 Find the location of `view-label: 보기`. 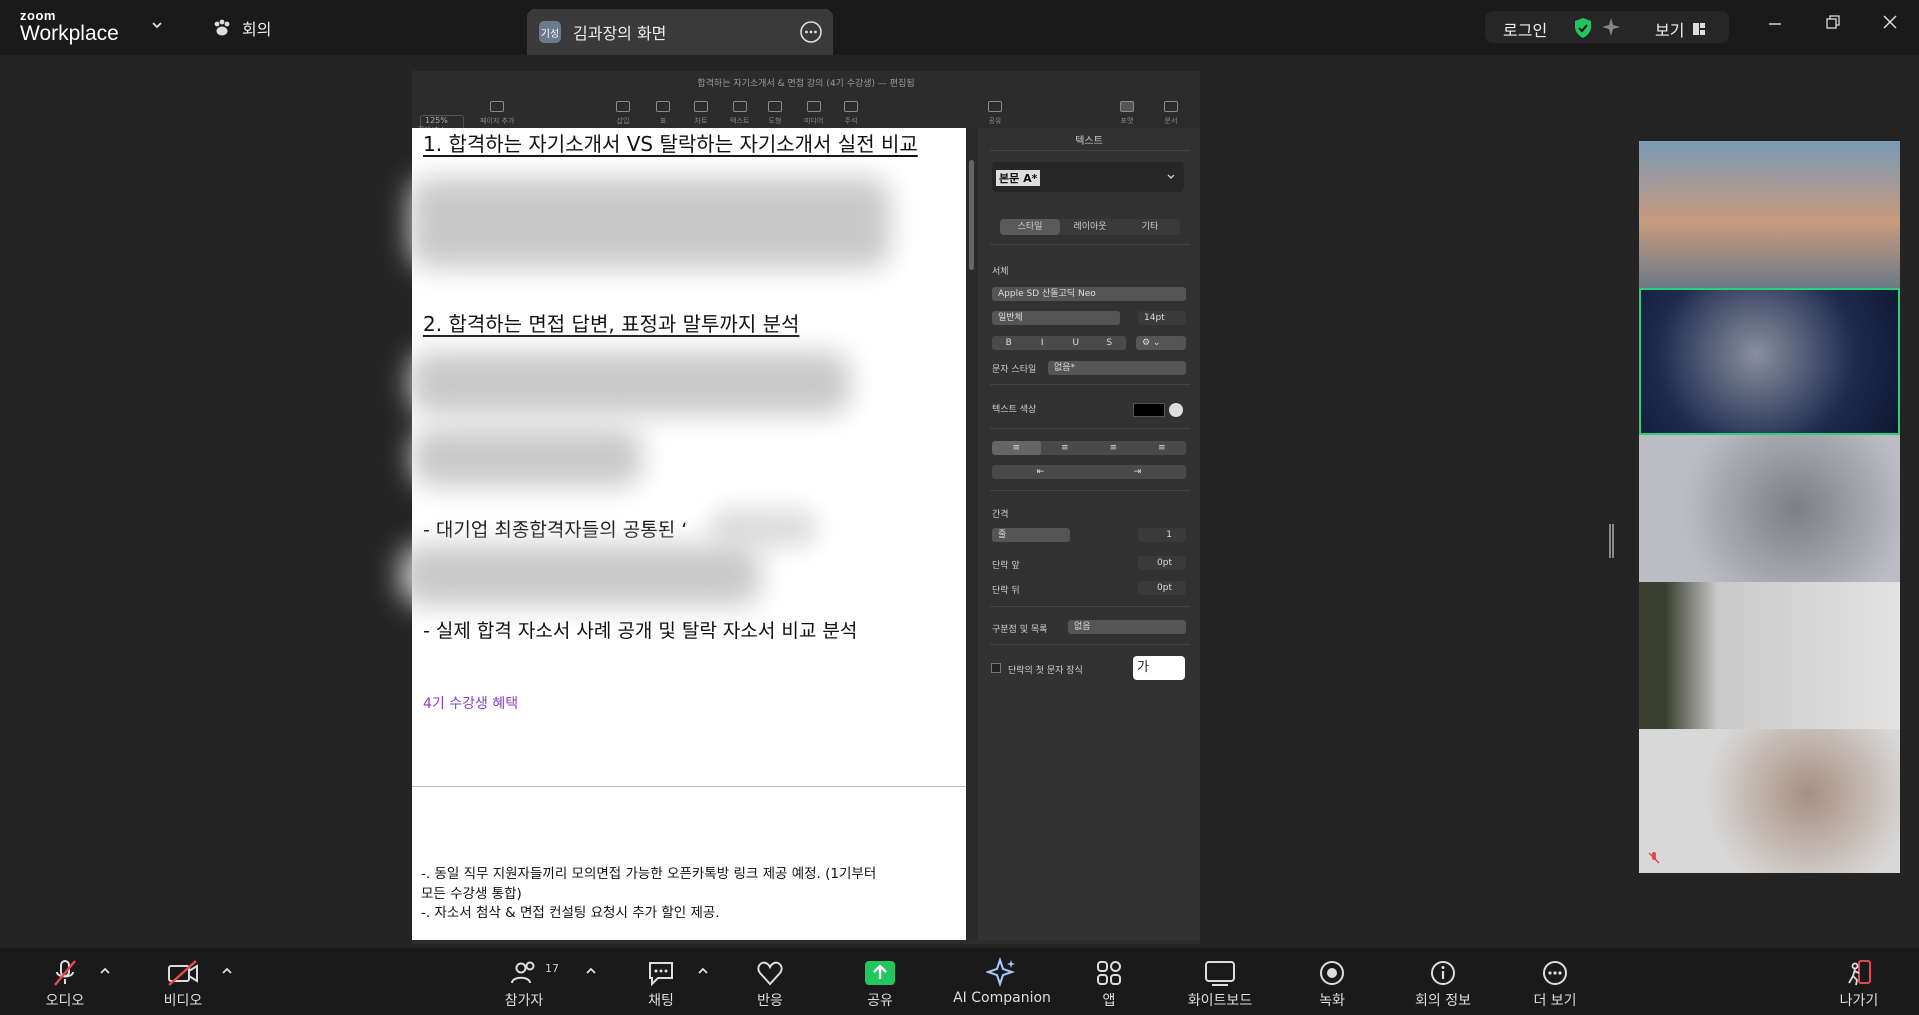

view-label: 보기 is located at coordinates (1670, 30).